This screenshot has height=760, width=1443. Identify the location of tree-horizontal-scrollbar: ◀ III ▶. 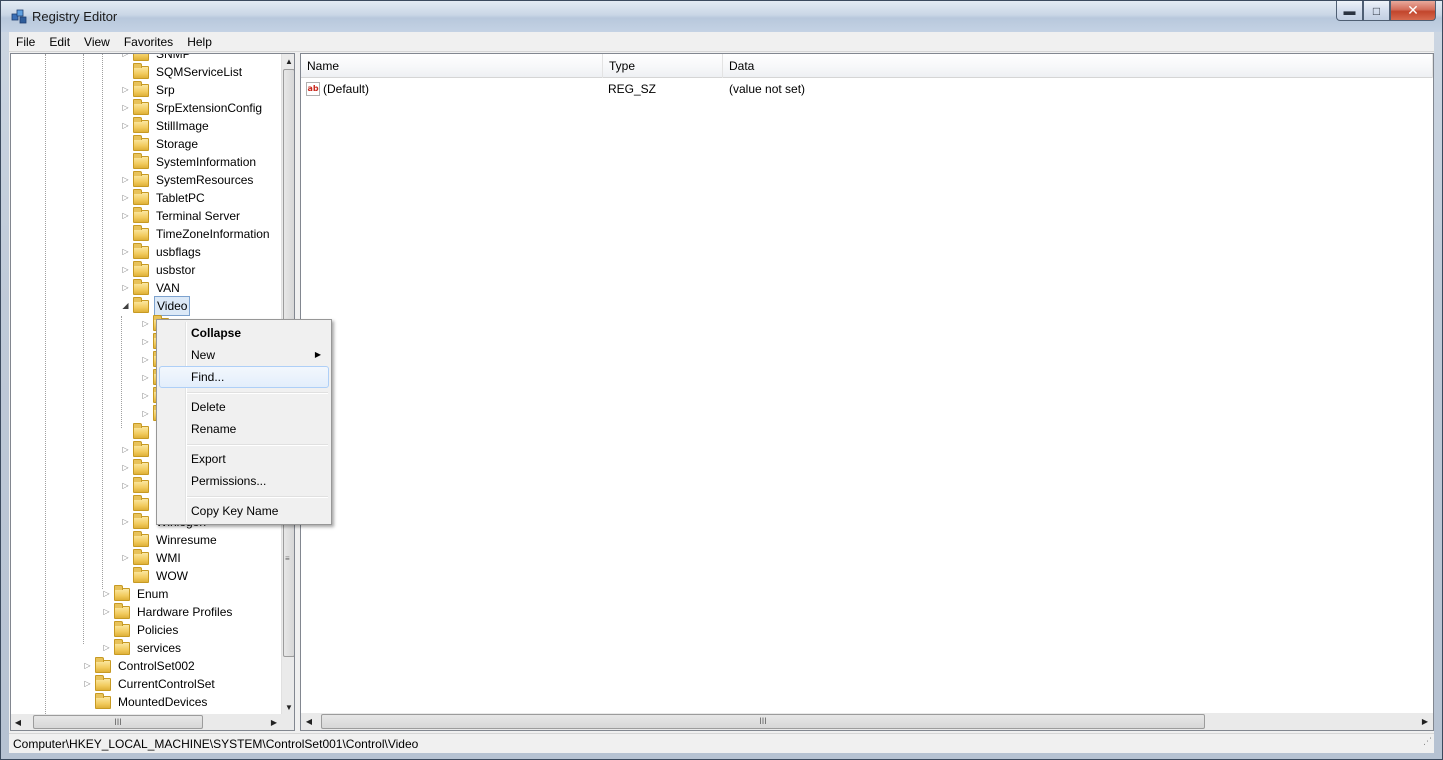
(146, 722).